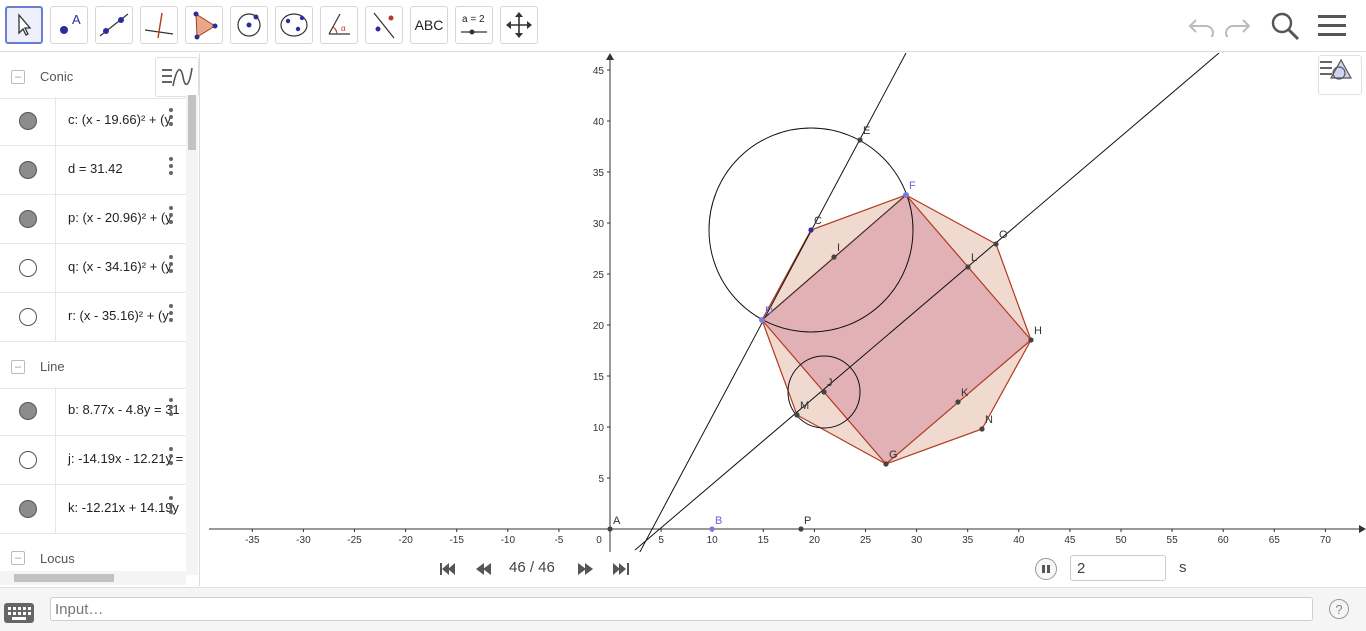 Image resolution: width=1366 pixels, height=631 pixels. I want to click on algebra-row-q: q: (x - 34.16)² + (y, so click(93, 268).